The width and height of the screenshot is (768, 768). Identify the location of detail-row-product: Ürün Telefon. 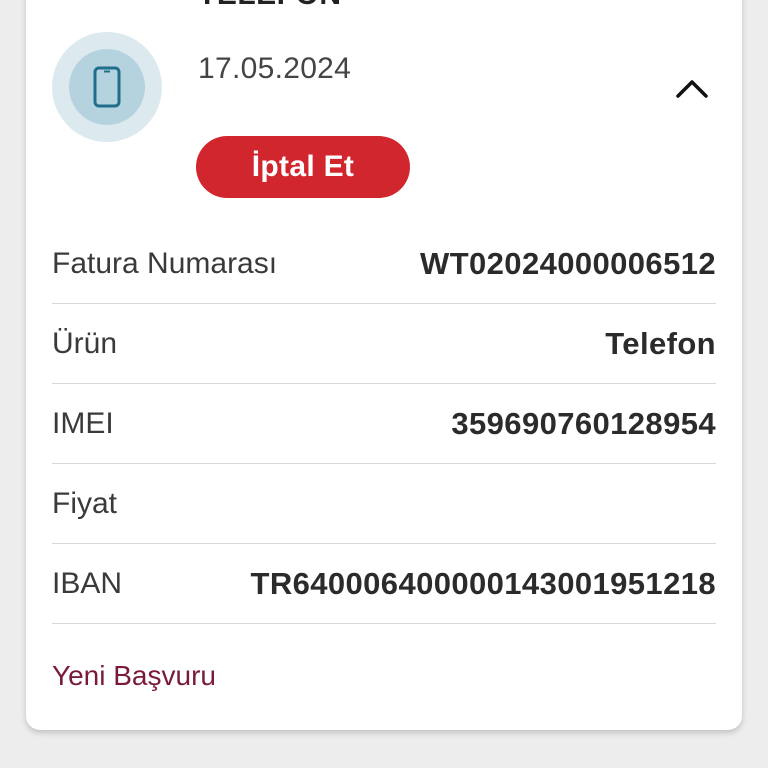
(384, 344).